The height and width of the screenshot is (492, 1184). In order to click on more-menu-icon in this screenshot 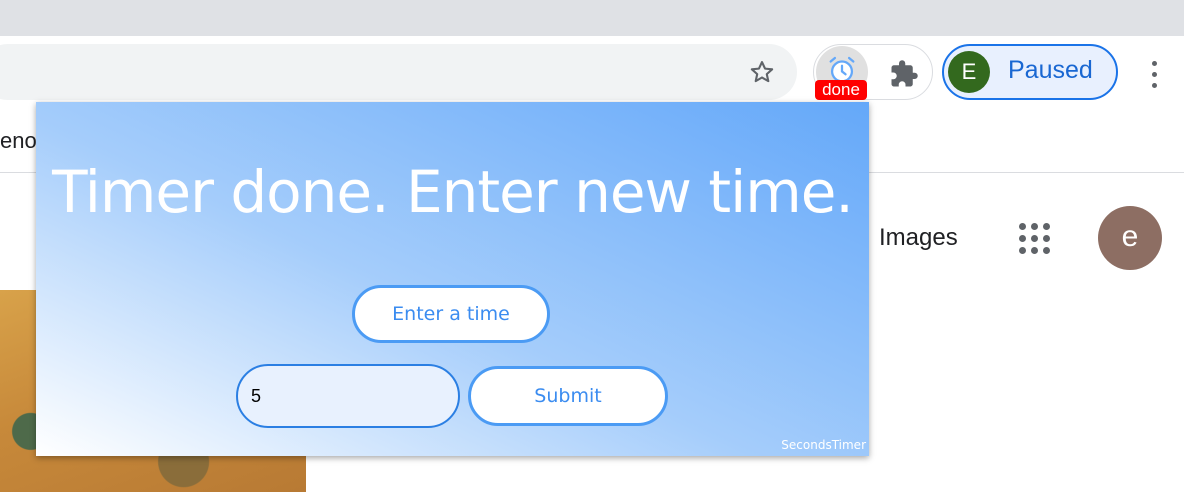, I will do `click(1154, 74)`.